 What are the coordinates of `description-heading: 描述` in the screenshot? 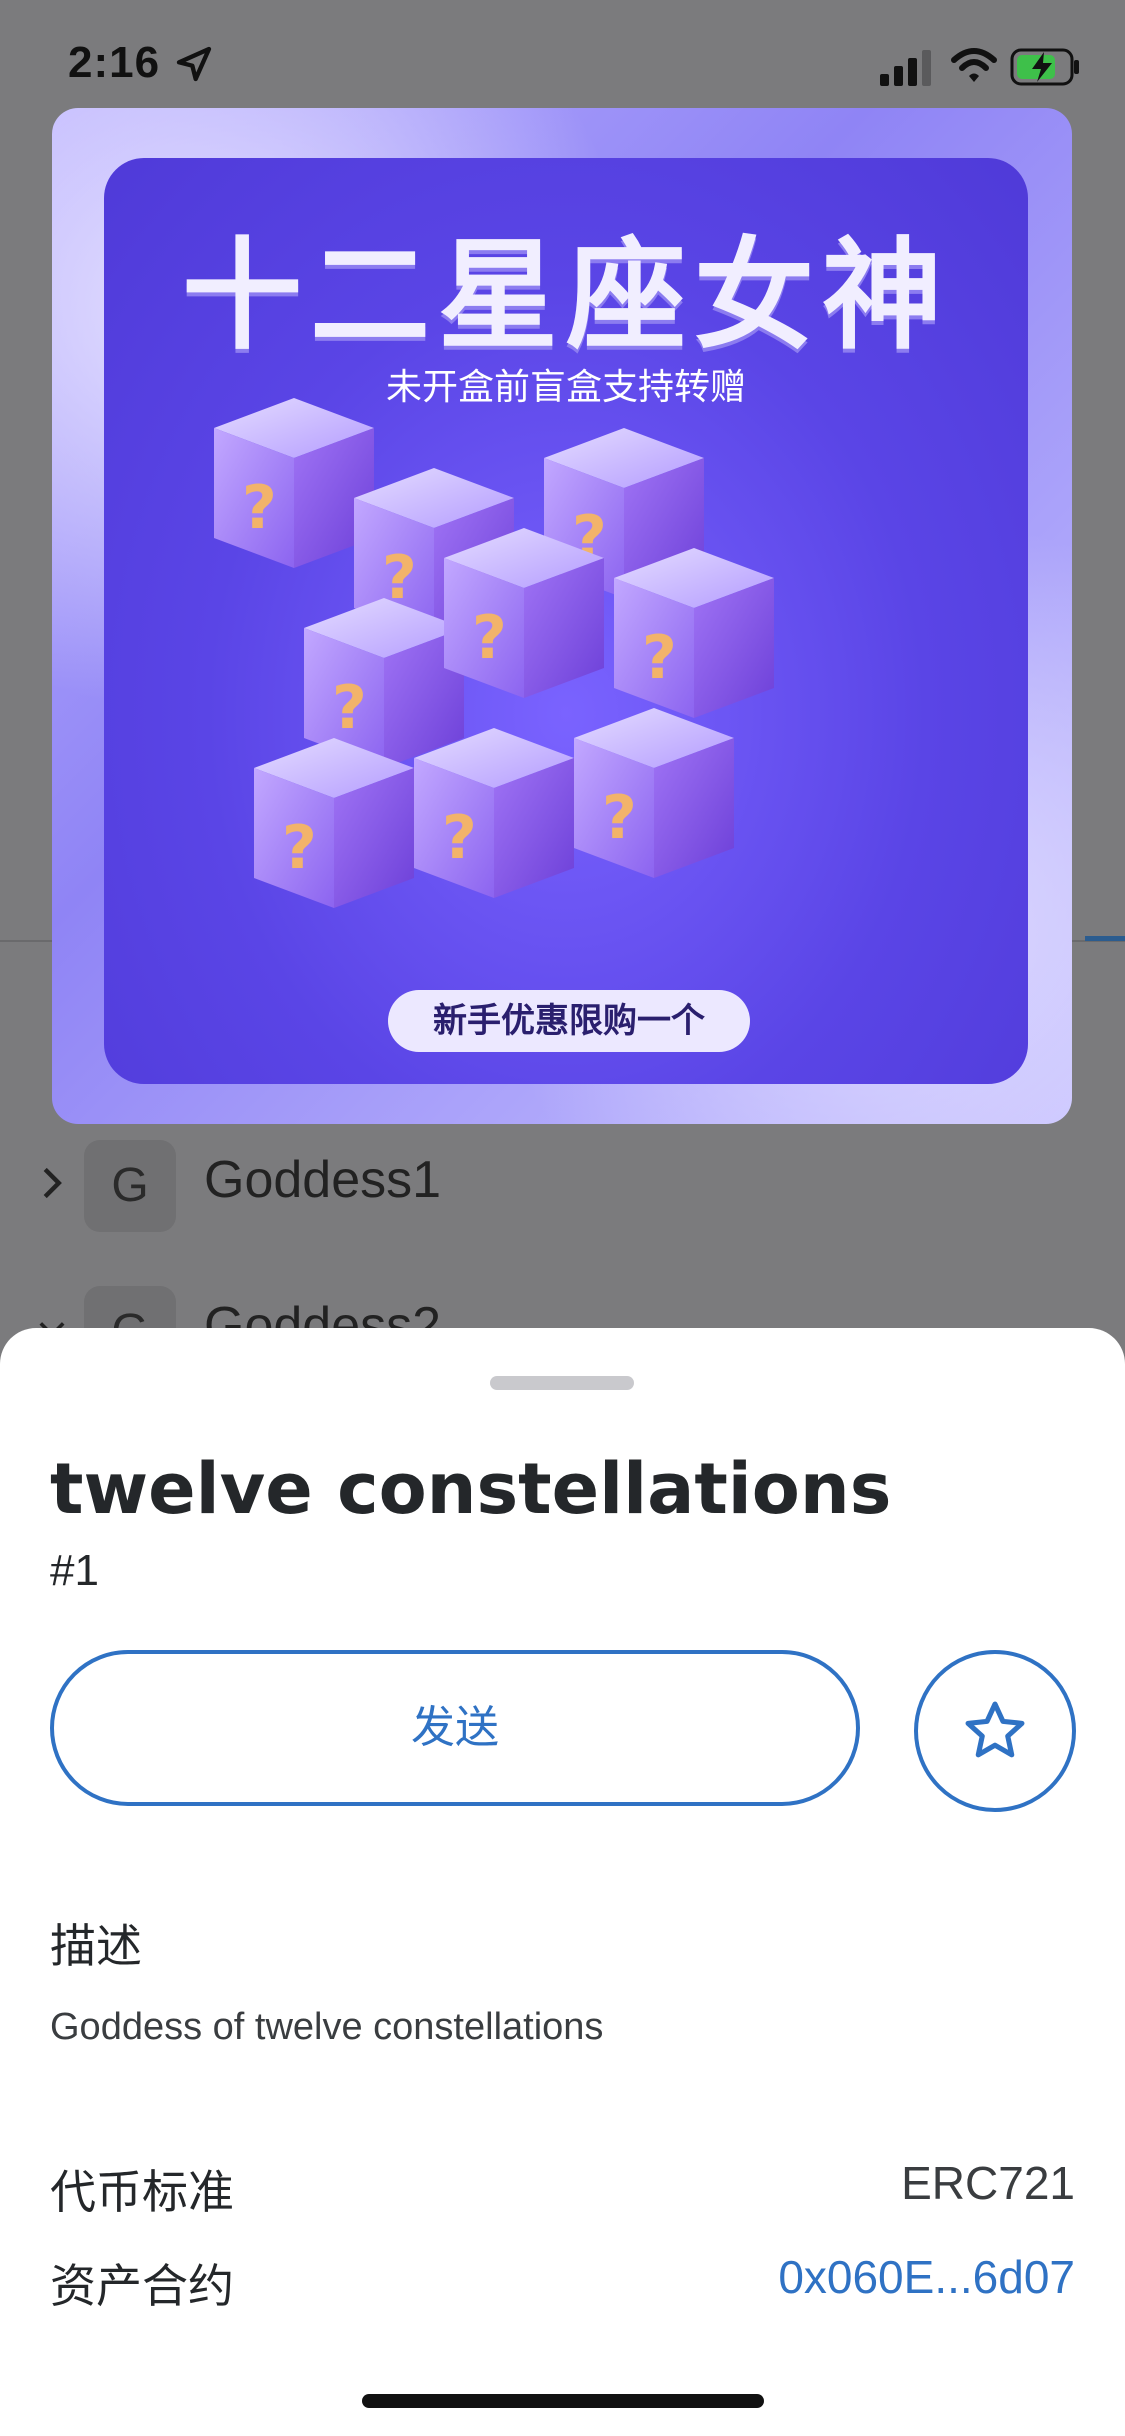 It's located at (96, 1946).